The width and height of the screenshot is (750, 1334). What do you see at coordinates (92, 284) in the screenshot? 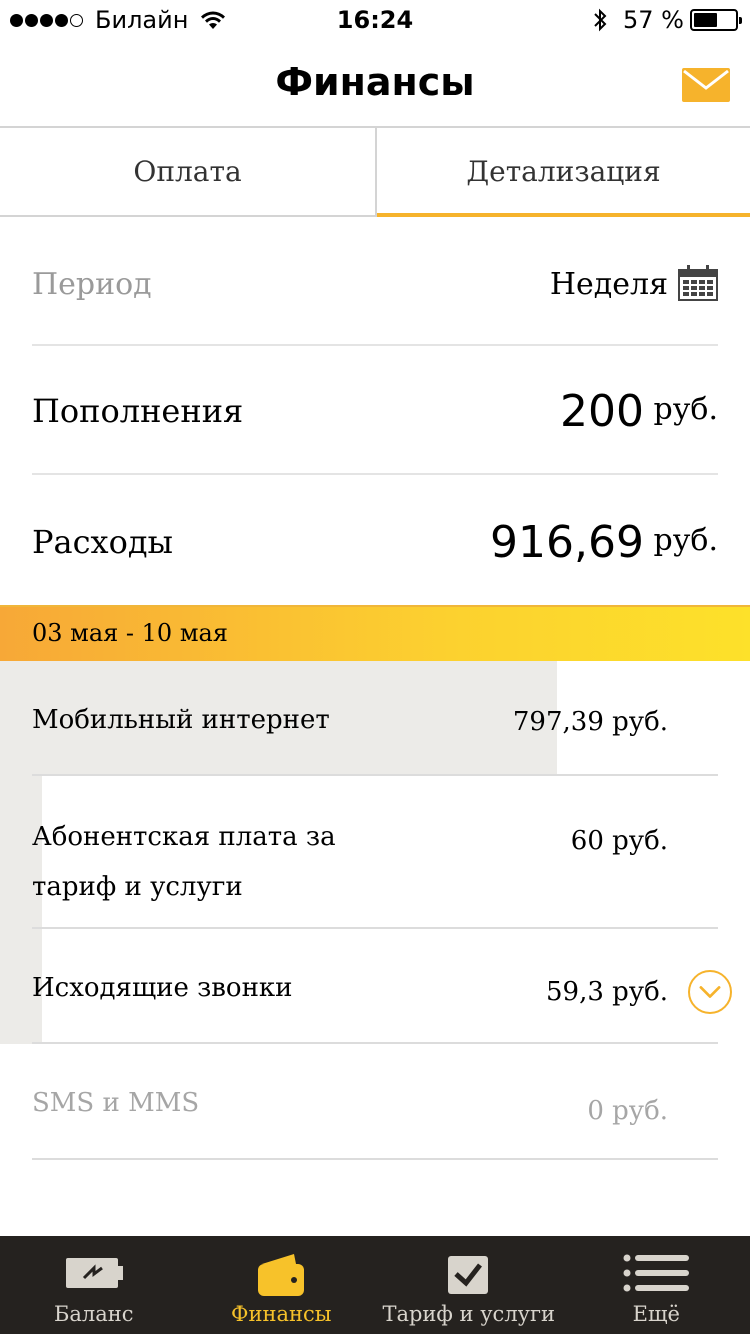
I see `period-label: Период` at bounding box center [92, 284].